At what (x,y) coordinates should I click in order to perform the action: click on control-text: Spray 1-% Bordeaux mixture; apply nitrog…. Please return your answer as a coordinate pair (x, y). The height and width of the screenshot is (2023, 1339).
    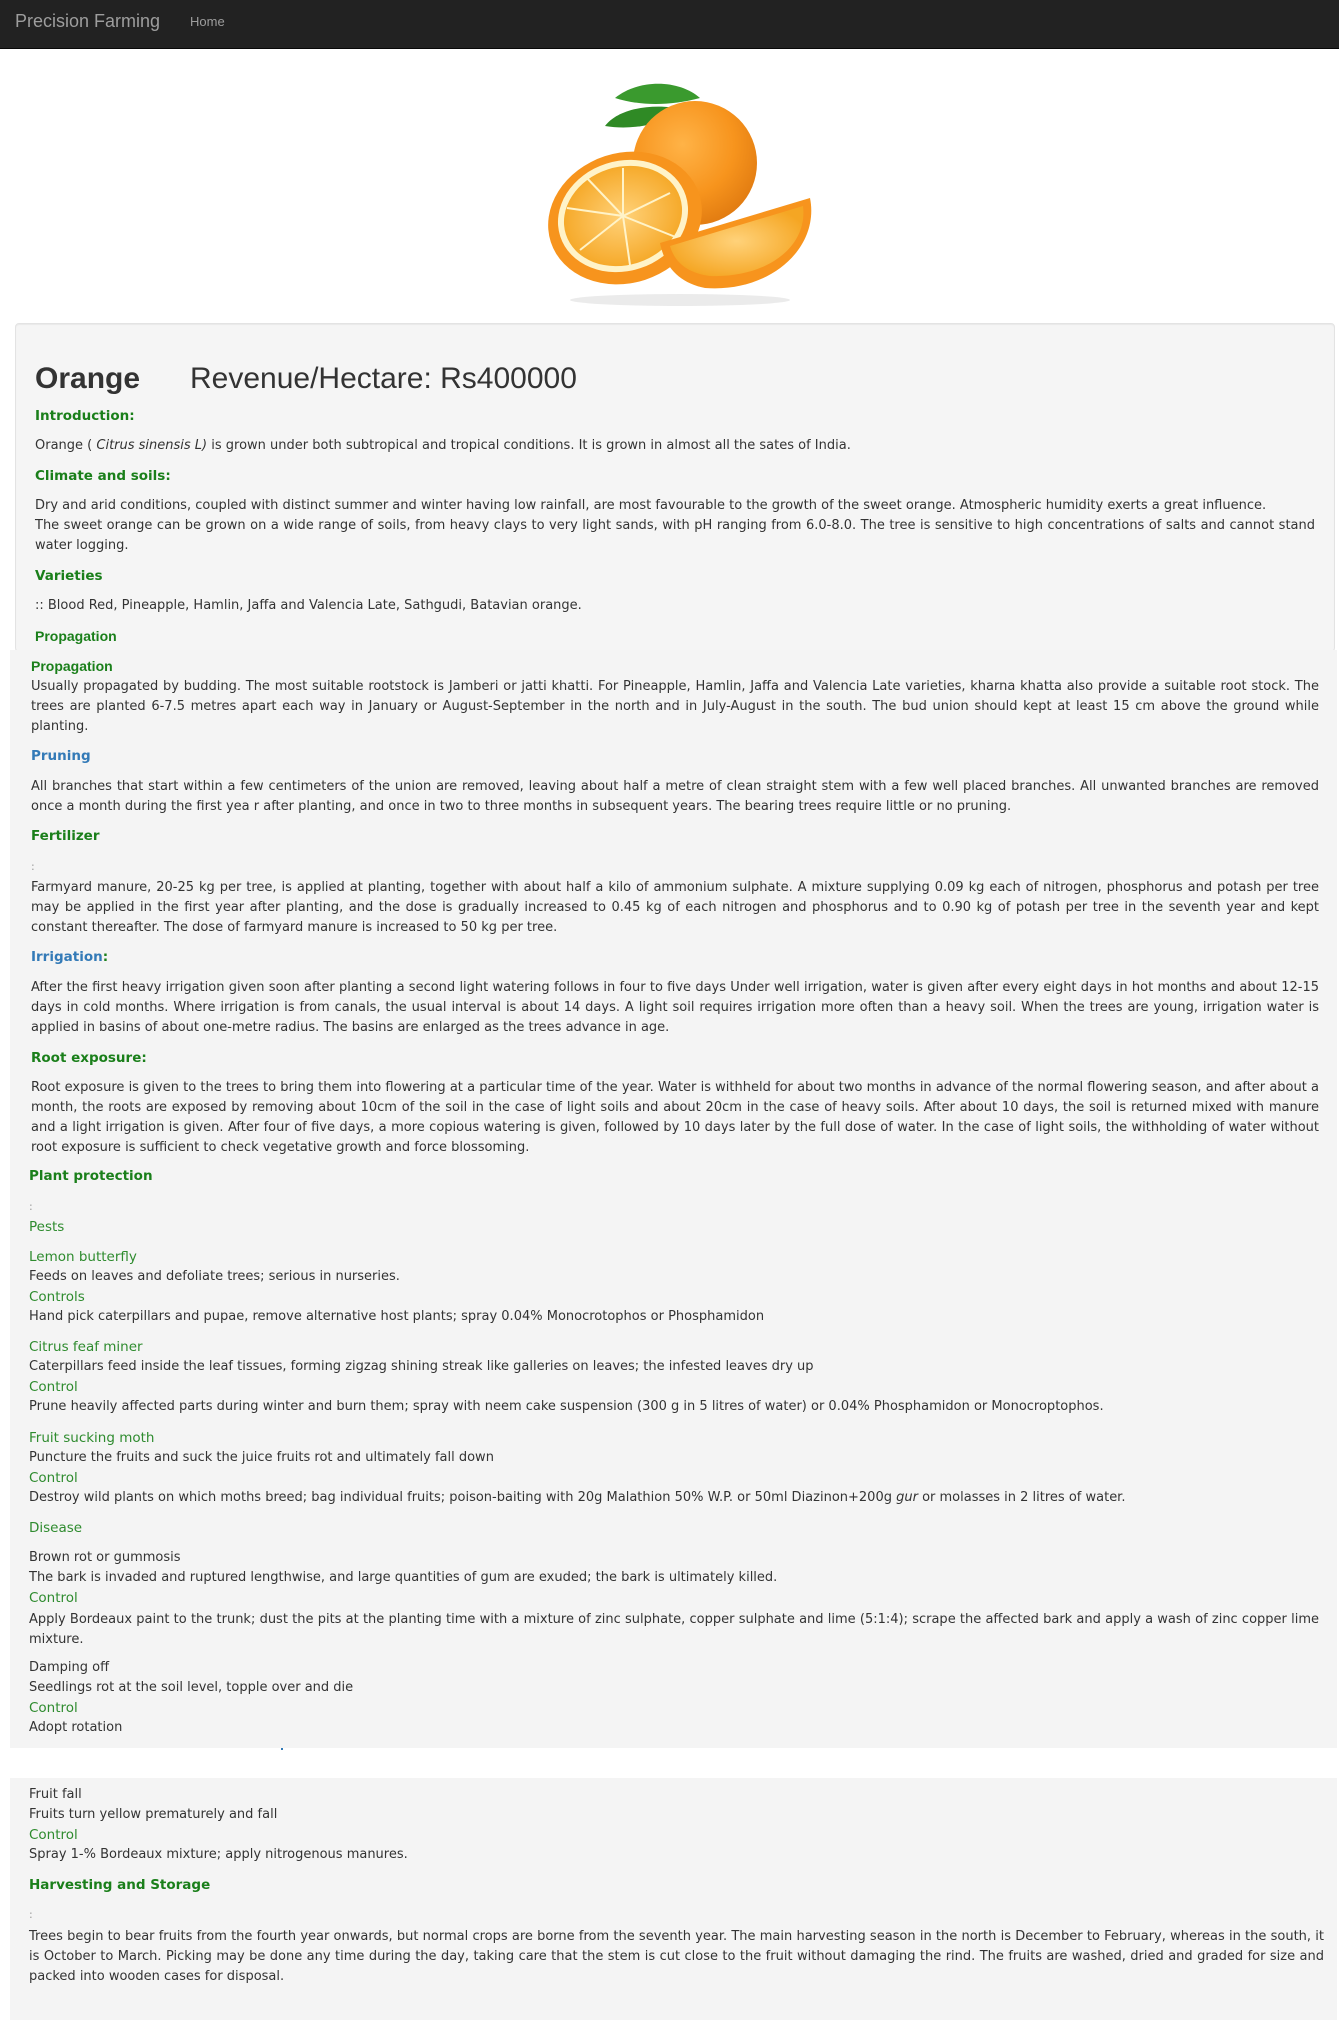
    Looking at the image, I should click on (218, 1854).